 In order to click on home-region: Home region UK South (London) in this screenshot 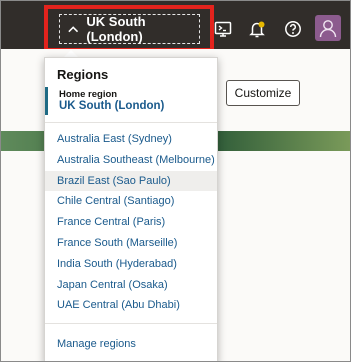, I will do `click(132, 101)`.